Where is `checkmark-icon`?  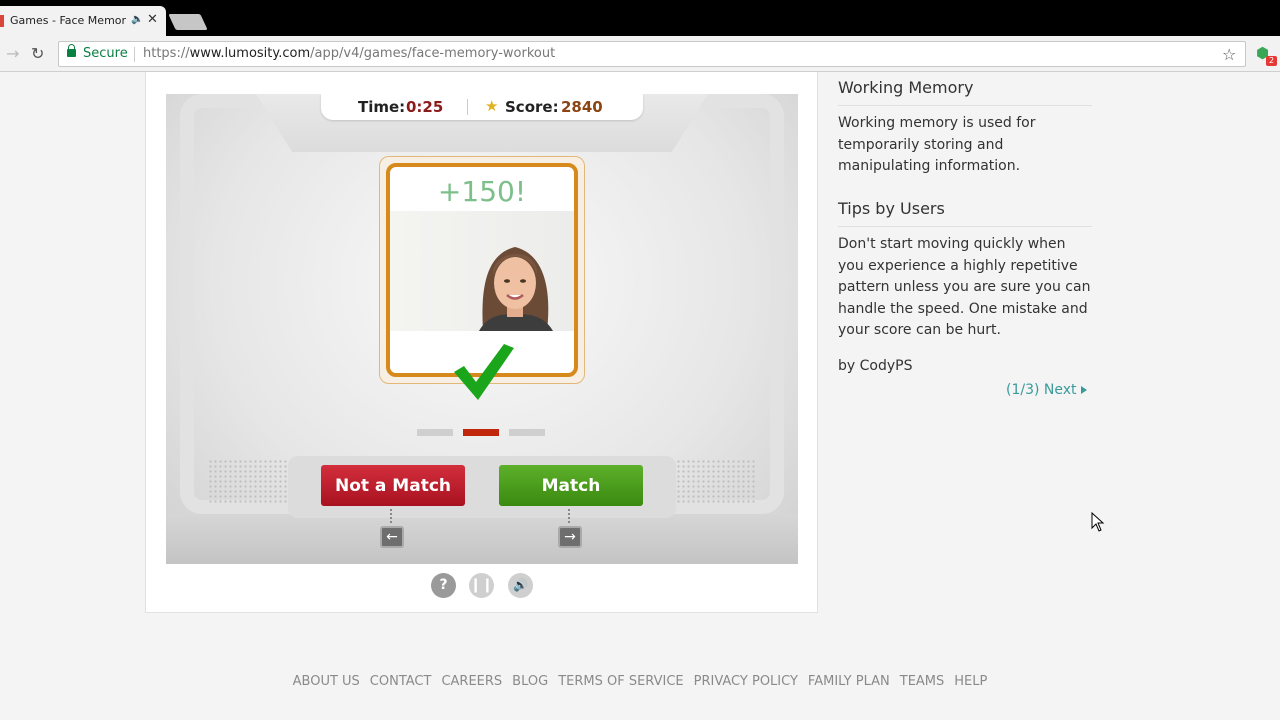 checkmark-icon is located at coordinates (484, 372).